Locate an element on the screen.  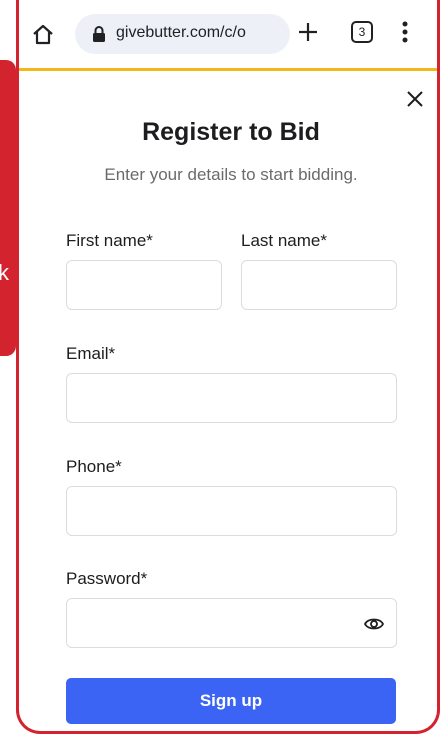
password-field is located at coordinates (231, 623).